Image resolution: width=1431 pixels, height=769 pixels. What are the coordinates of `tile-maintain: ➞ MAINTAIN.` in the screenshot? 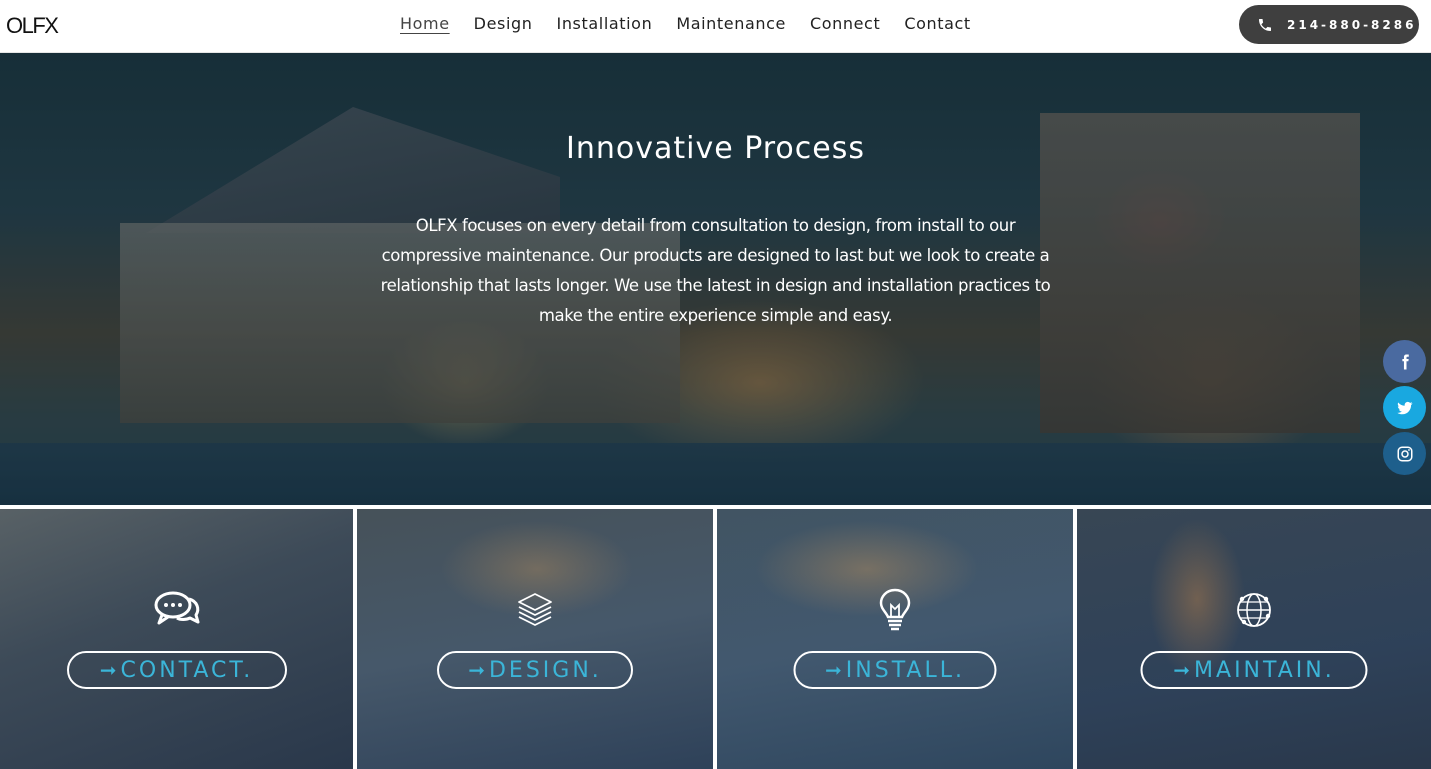 It's located at (1254, 639).